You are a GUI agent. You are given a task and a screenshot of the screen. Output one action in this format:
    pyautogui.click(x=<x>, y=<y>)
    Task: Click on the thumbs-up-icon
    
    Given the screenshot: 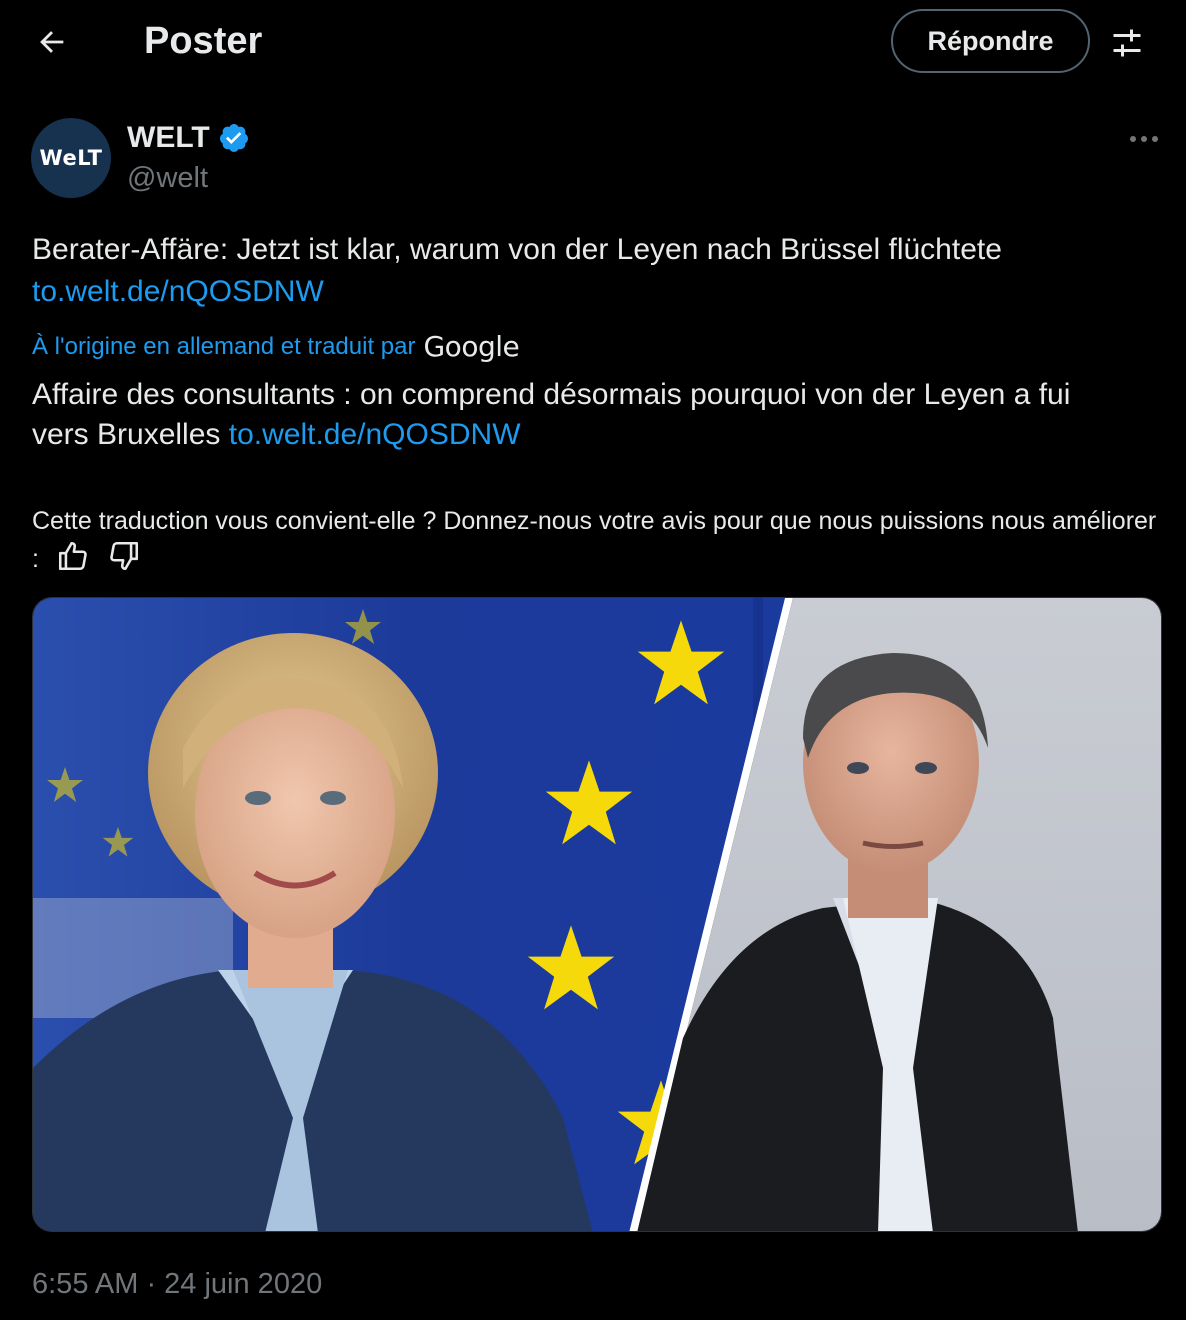 What is the action you would take?
    pyautogui.click(x=73, y=556)
    